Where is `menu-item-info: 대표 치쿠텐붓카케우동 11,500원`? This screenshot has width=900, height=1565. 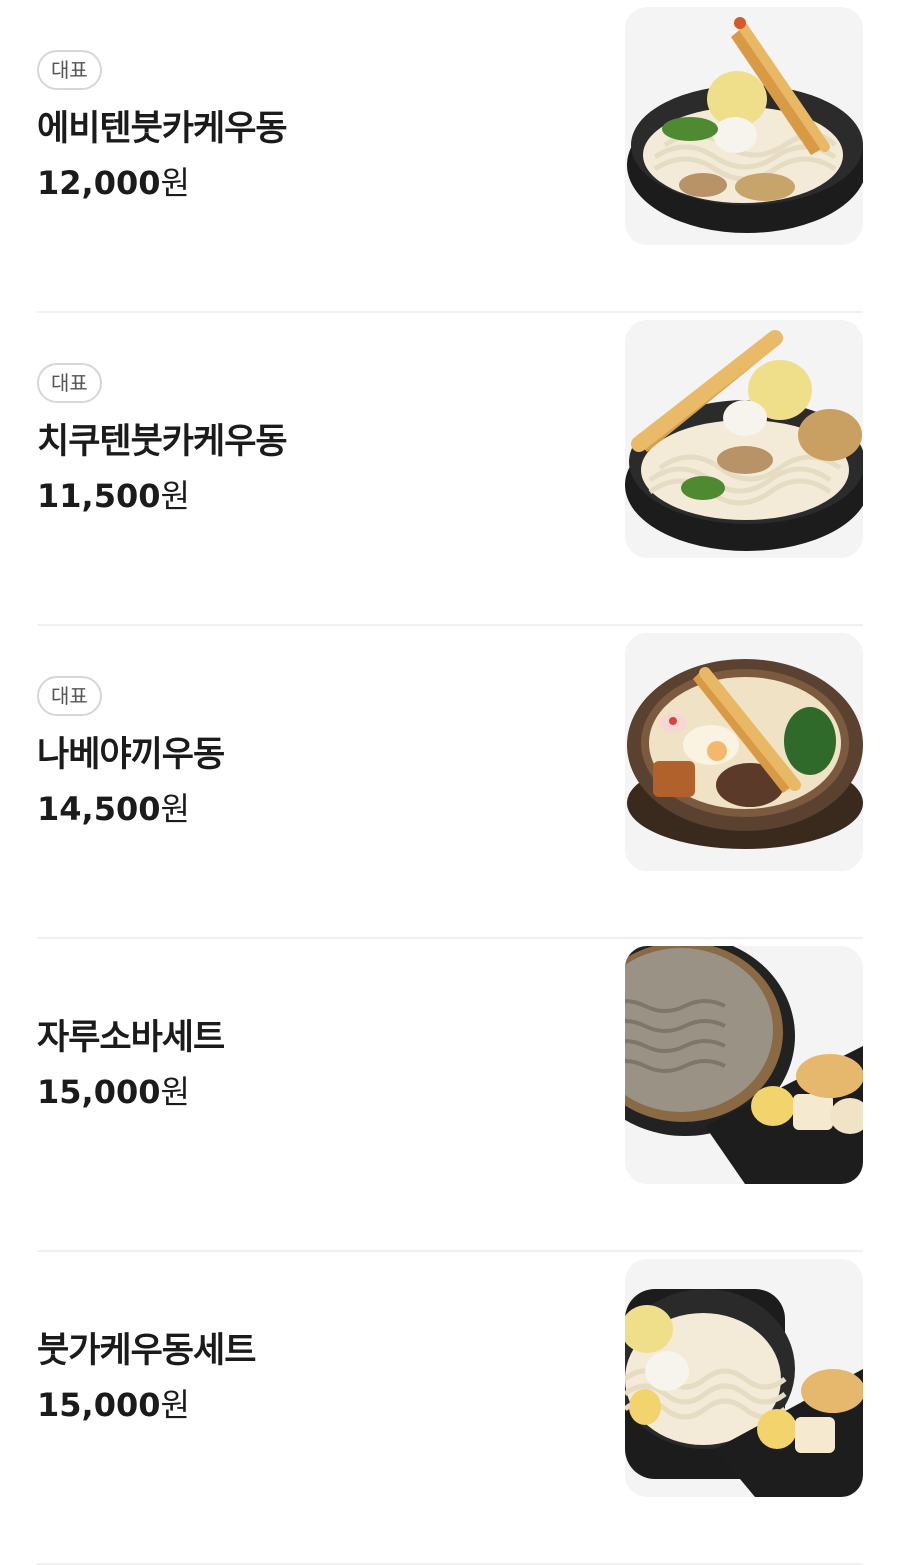
menu-item-info: 대표 치쿠텐붓카케우동 11,500원 is located at coordinates (307, 468).